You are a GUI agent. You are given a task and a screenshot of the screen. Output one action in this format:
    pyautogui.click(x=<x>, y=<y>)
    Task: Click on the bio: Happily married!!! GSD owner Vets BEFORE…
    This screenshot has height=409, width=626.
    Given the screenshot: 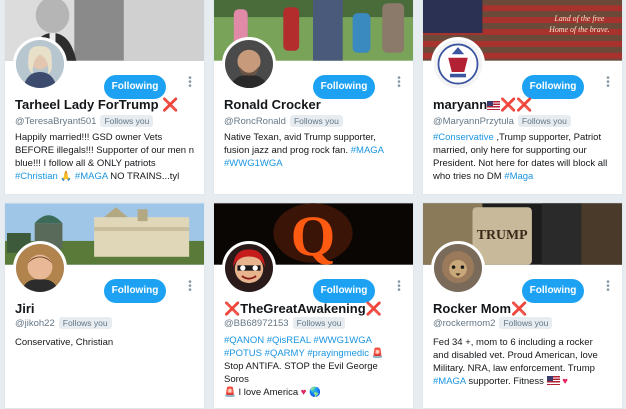 What is the action you would take?
    pyautogui.click(x=104, y=157)
    